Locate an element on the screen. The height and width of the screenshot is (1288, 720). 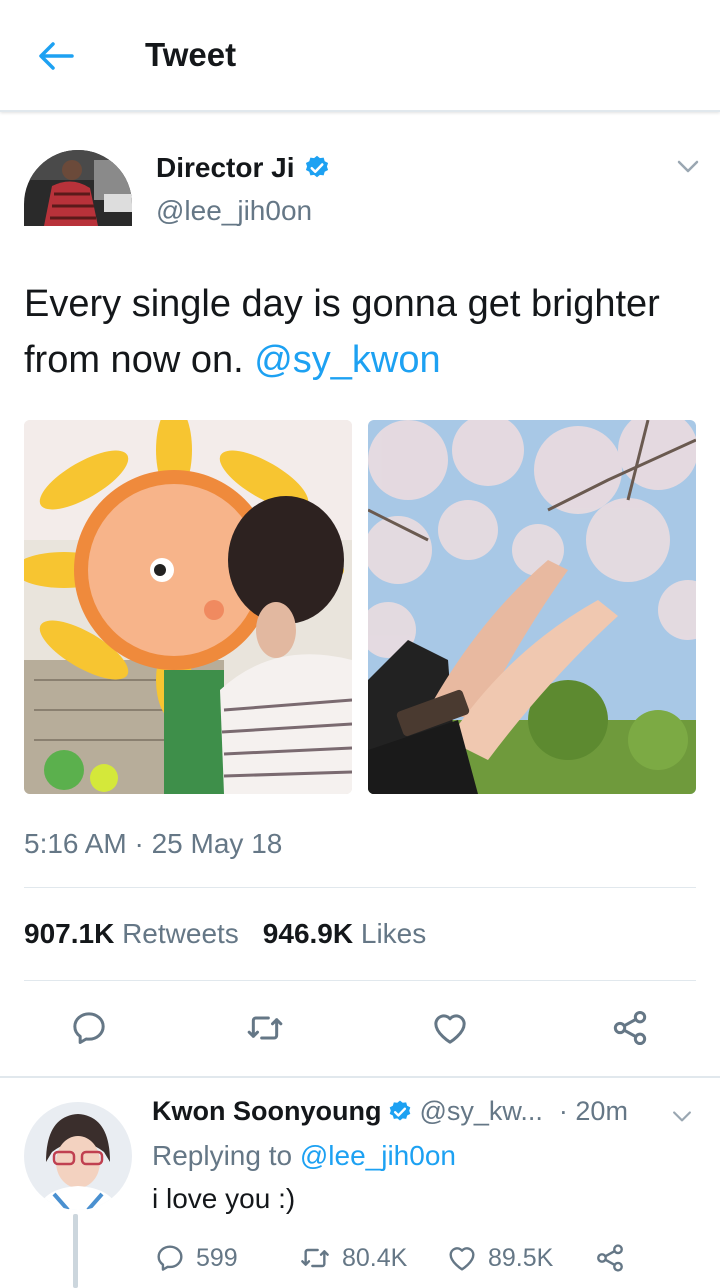
tweet-menu-button is located at coordinates (688, 166).